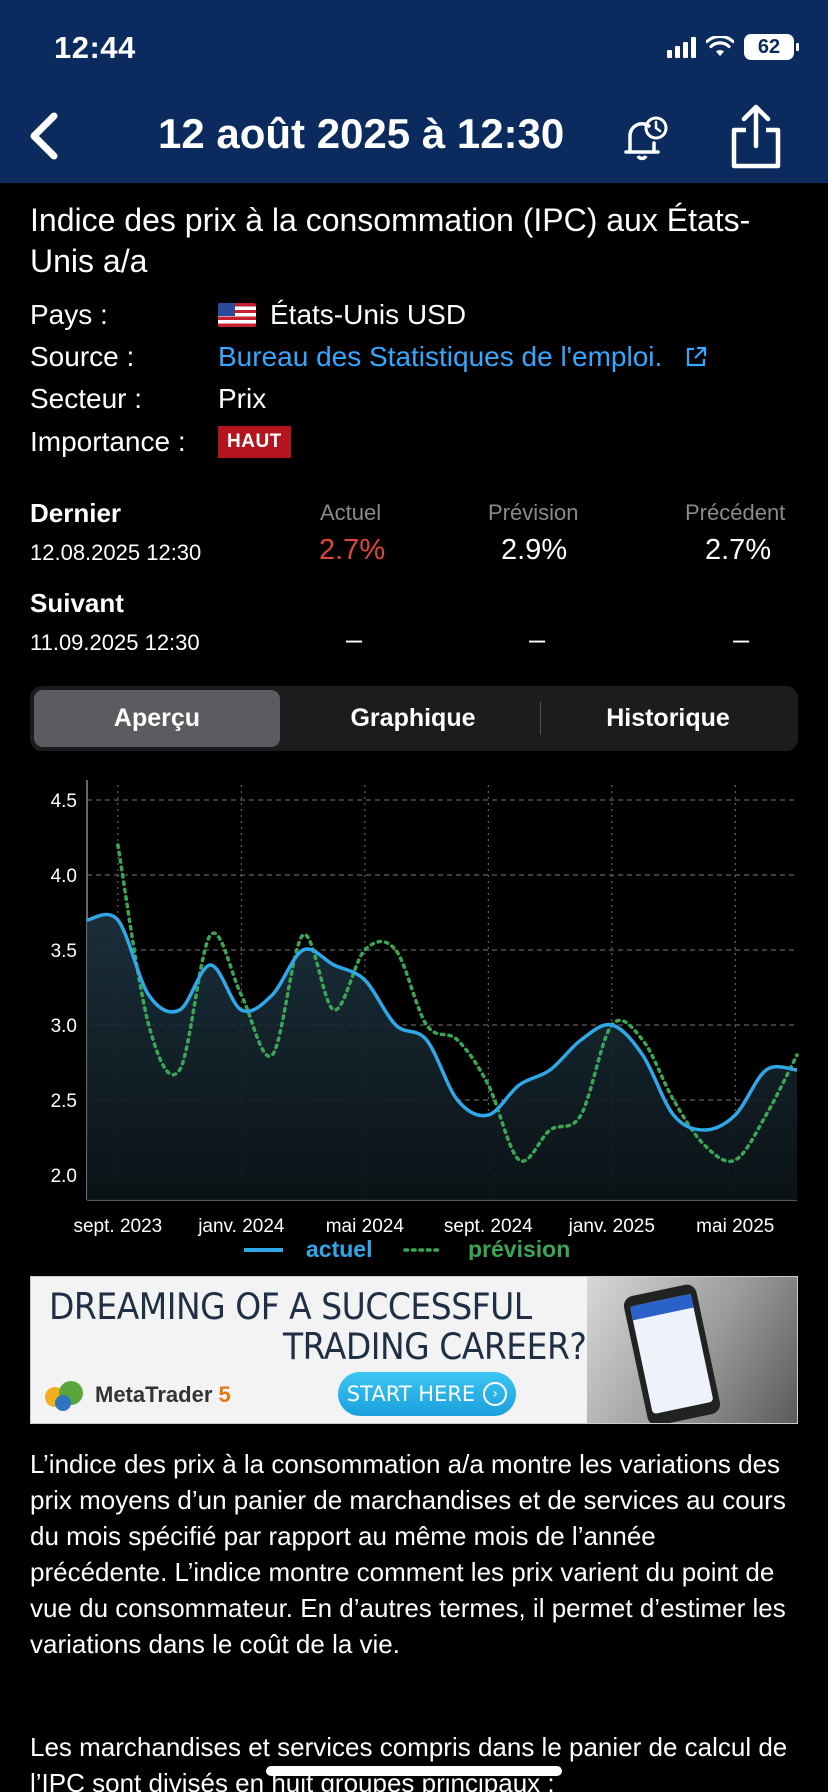 This screenshot has width=828, height=1792. Describe the element at coordinates (735, 1226) in the screenshot. I see `x-tick-label: mai 2025` at that location.